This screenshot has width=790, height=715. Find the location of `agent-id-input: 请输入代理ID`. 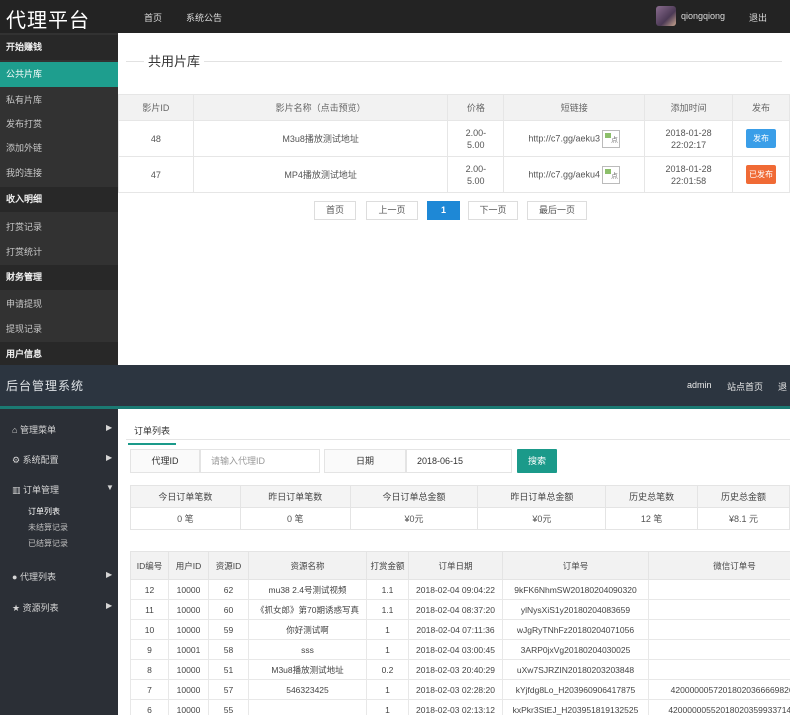

agent-id-input: 请输入代理ID is located at coordinates (260, 461).